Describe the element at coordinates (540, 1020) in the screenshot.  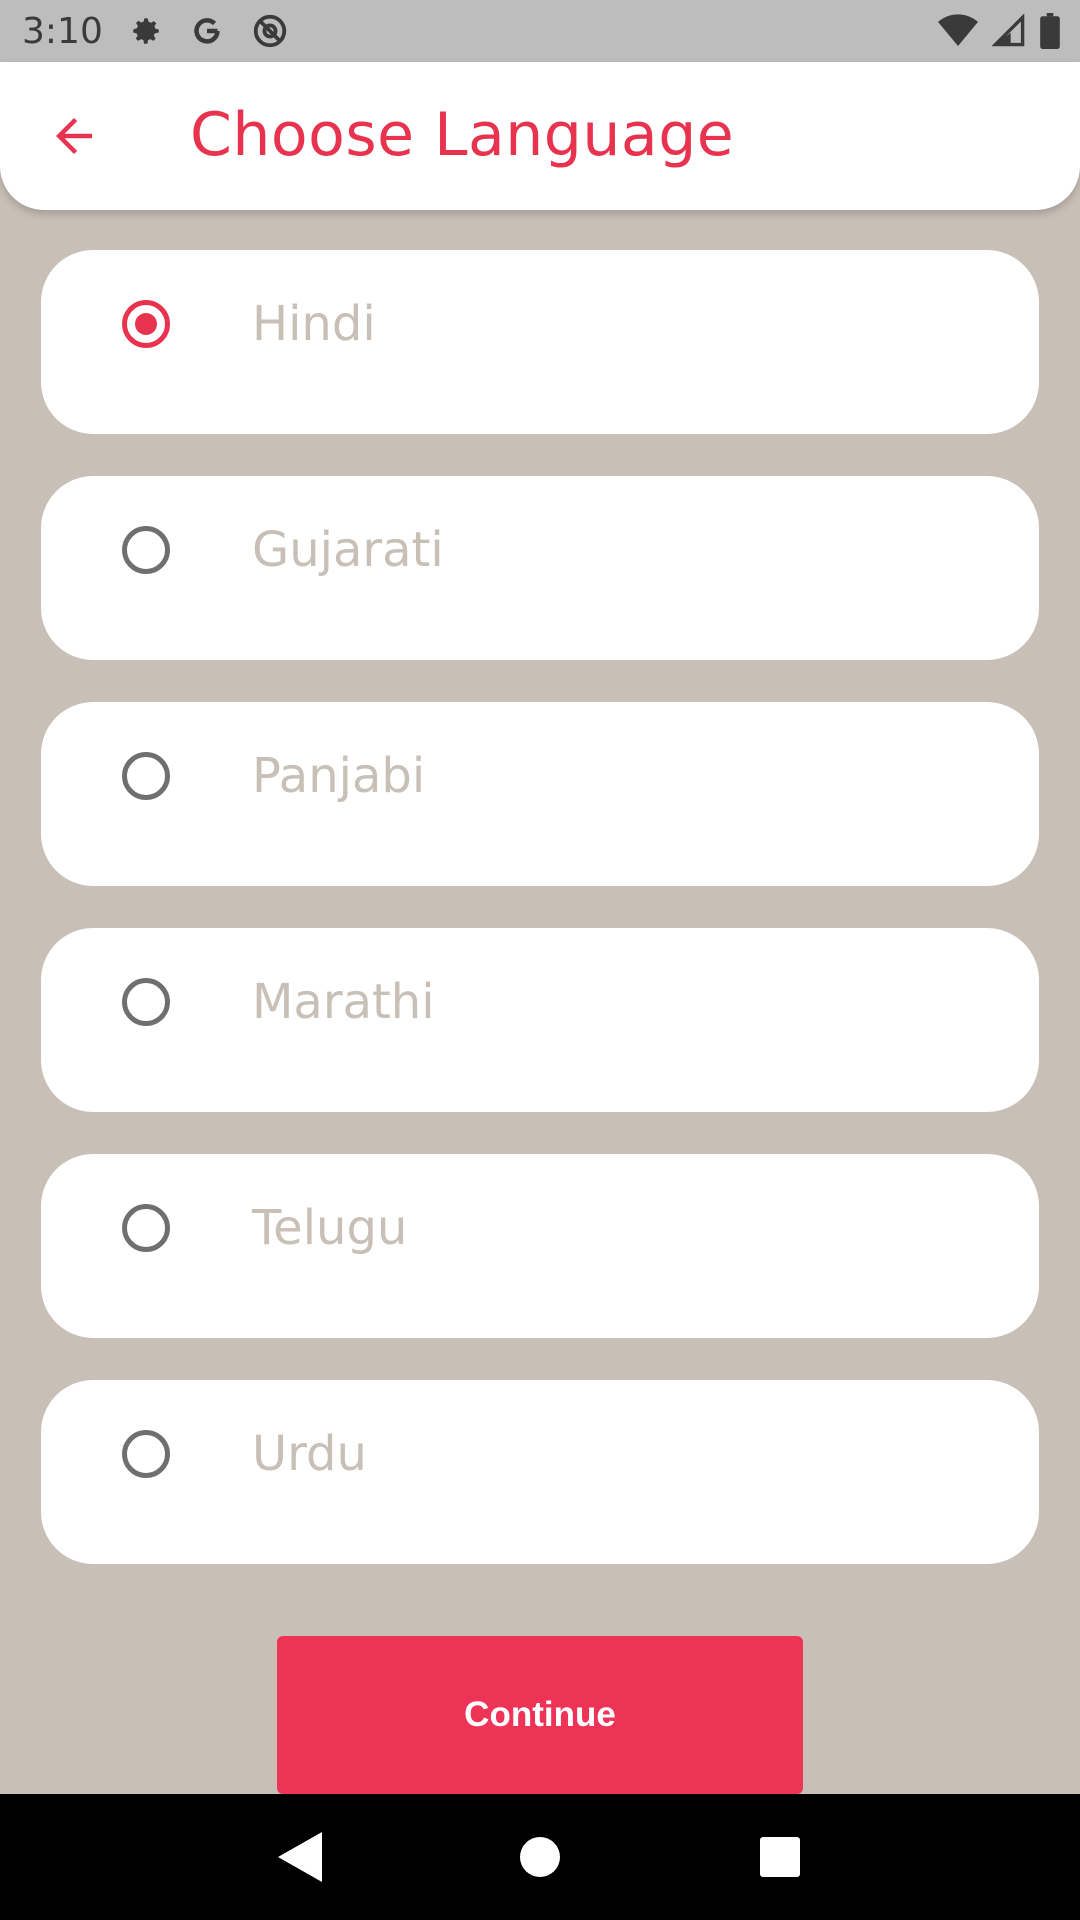
I see `language-option-marathi: Marathi` at that location.